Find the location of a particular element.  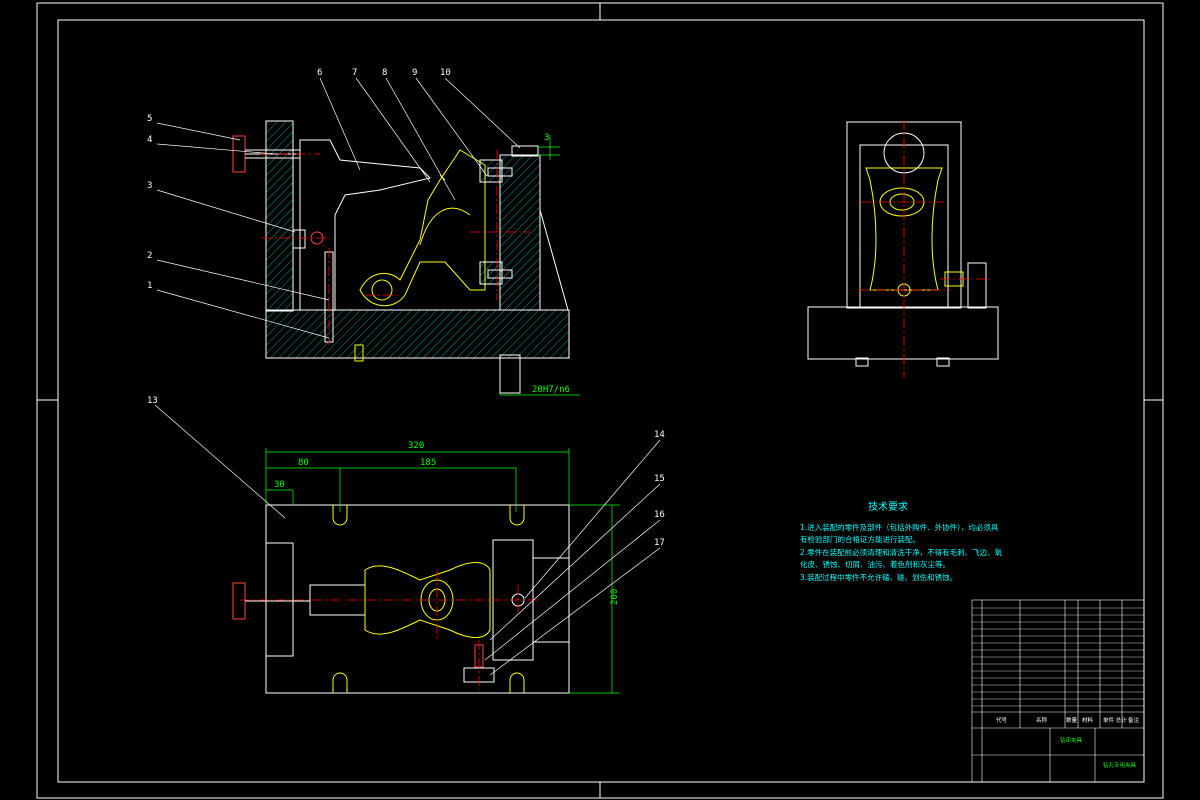

tb-col-qty: 数量 is located at coordinates (1072, 720).